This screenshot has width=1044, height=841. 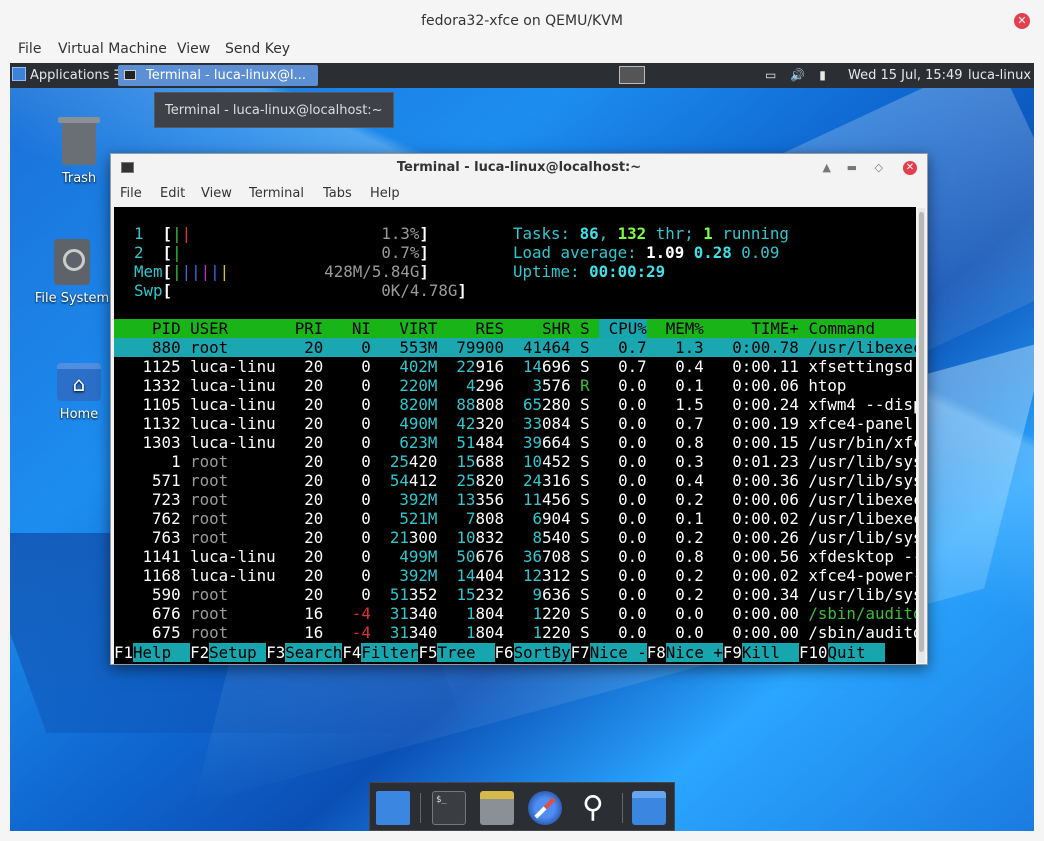 I want to click on terminal-menu-view: View, so click(x=216, y=193).